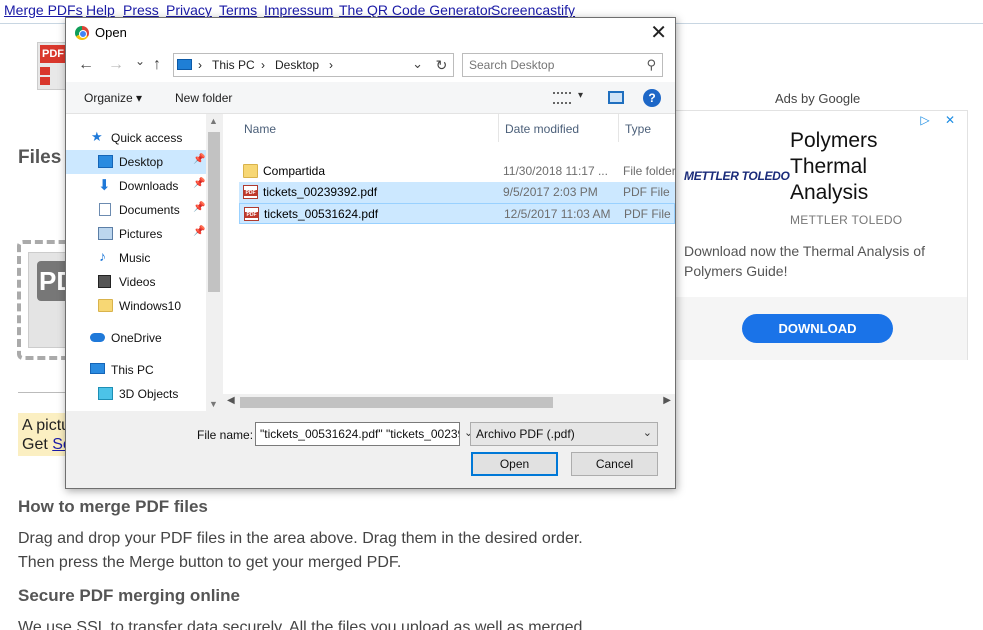  Describe the element at coordinates (113, 506) in the screenshot. I see `how-to-heading: How to merge PDF files` at that location.